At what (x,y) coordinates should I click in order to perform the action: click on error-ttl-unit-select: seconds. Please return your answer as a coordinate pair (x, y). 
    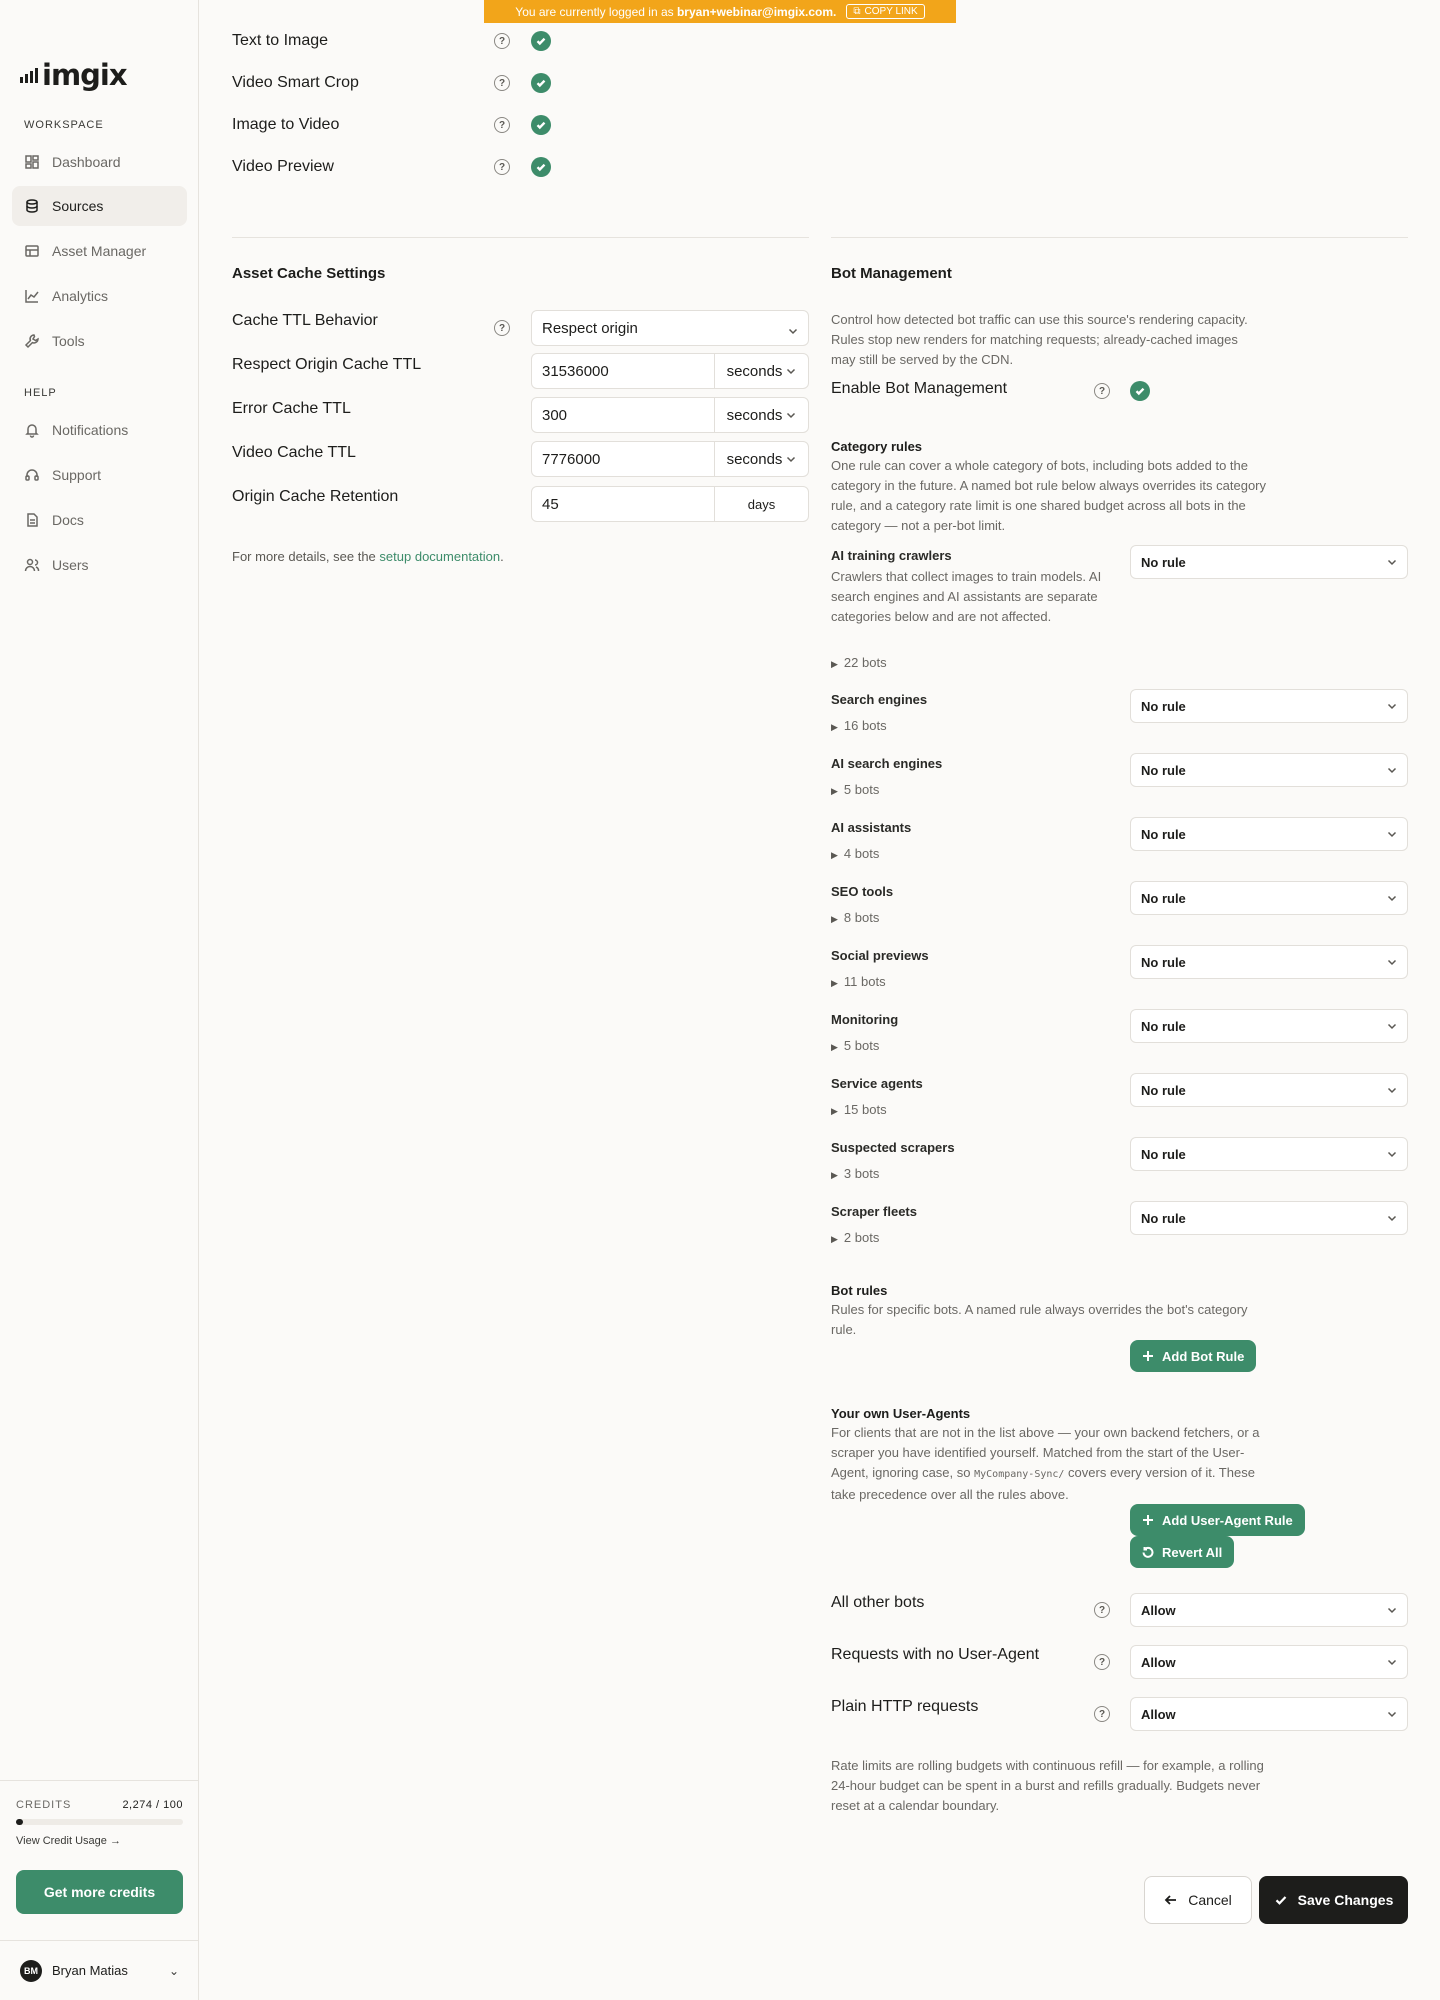
    Looking at the image, I should click on (761, 415).